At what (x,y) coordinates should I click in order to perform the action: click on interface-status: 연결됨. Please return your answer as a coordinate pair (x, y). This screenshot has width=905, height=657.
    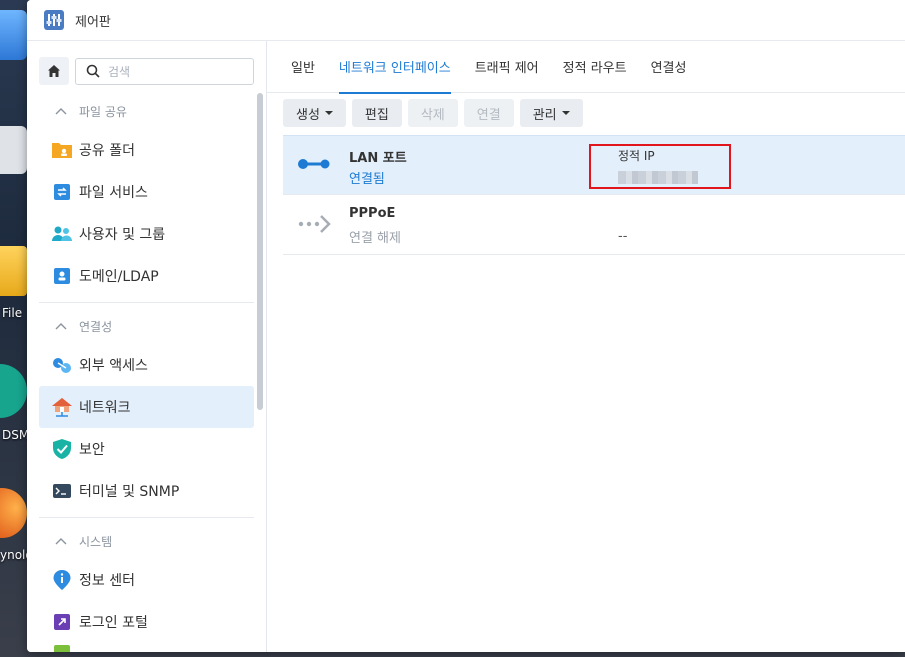
    Looking at the image, I should click on (367, 179).